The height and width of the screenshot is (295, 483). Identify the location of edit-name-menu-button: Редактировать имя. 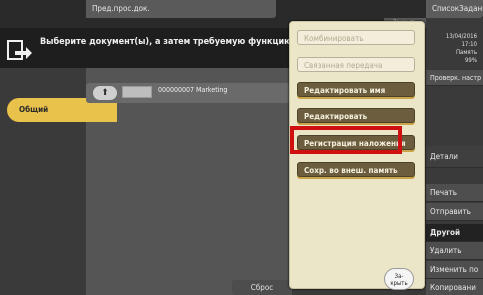
(356, 89).